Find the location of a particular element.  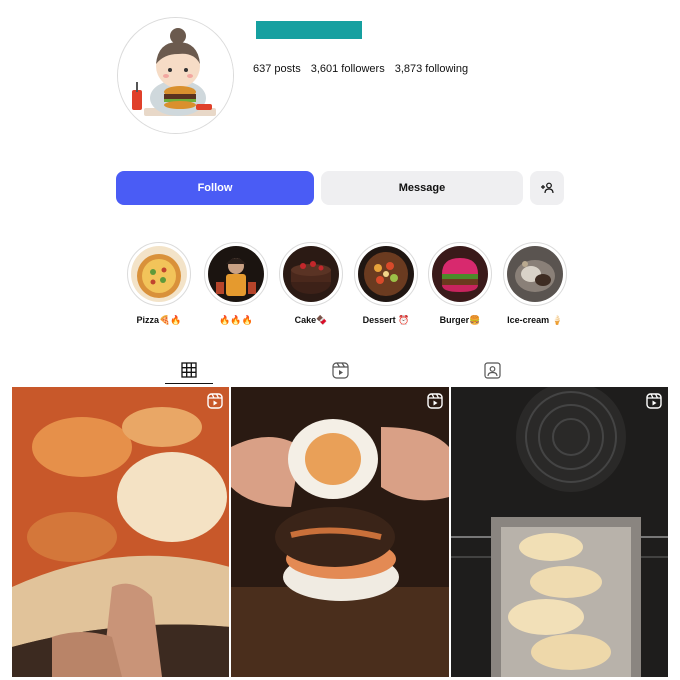

highlight-fire: 🔥🔥🔥 is located at coordinates (236, 284).